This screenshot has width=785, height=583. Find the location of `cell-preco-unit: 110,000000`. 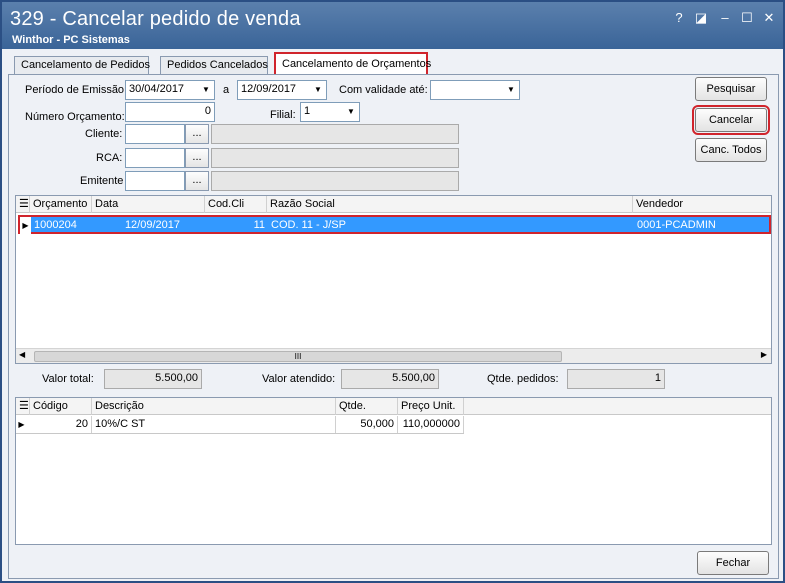

cell-preco-unit: 110,000000 is located at coordinates (431, 424).